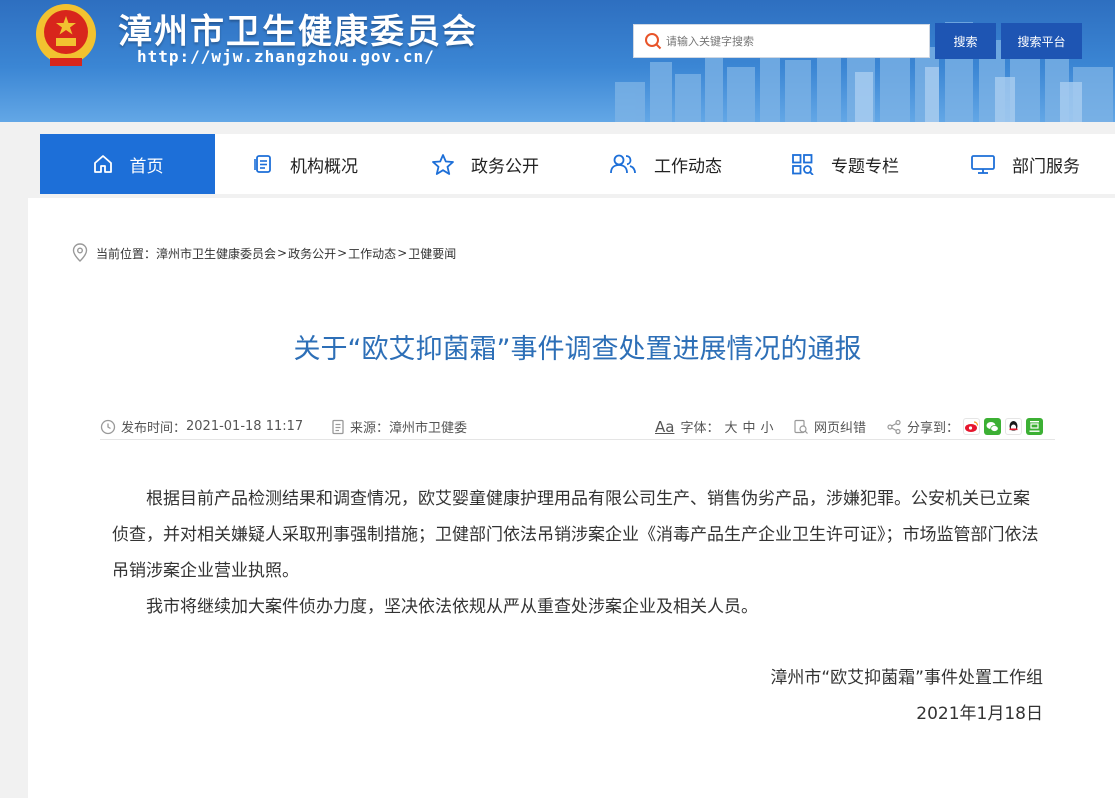  I want to click on font-size-small: 小, so click(767, 426).